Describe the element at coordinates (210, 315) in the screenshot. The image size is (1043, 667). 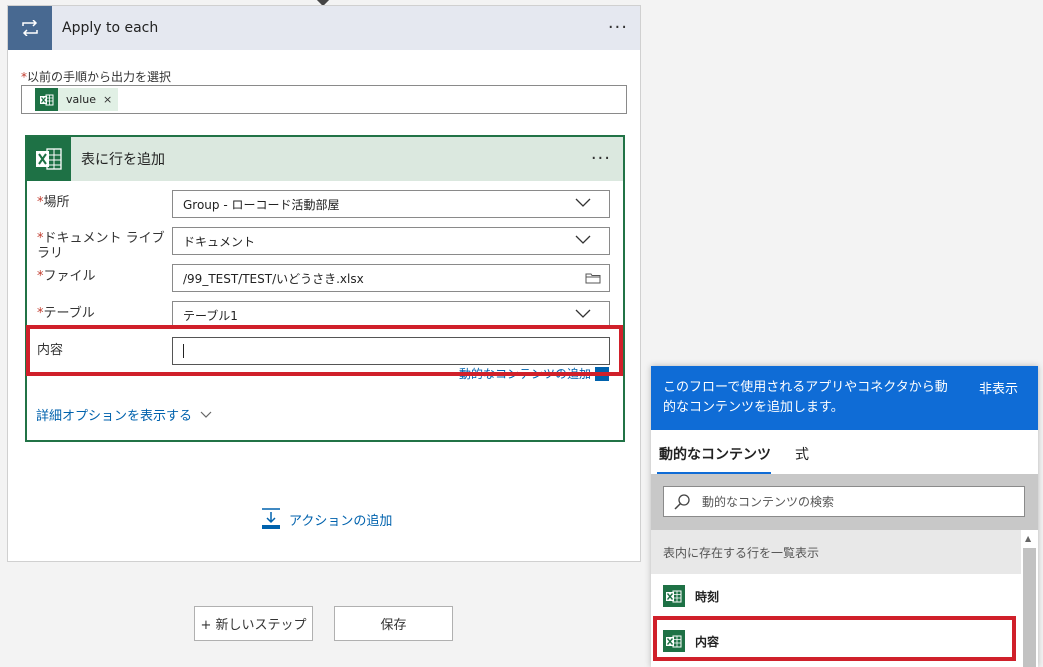
I see `table-value: テーブル1` at that location.